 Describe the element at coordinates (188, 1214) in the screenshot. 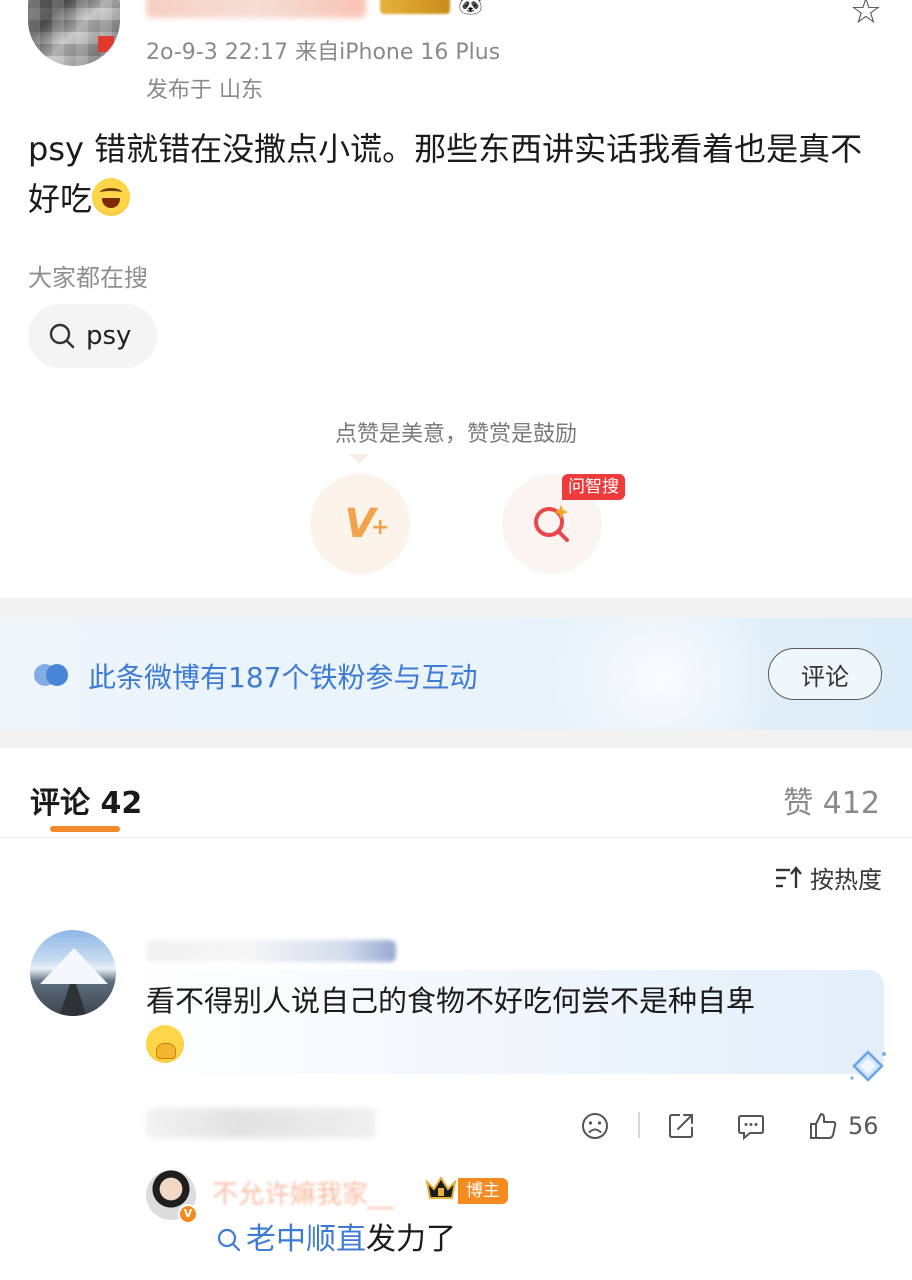

I see `verified-icon: V` at that location.